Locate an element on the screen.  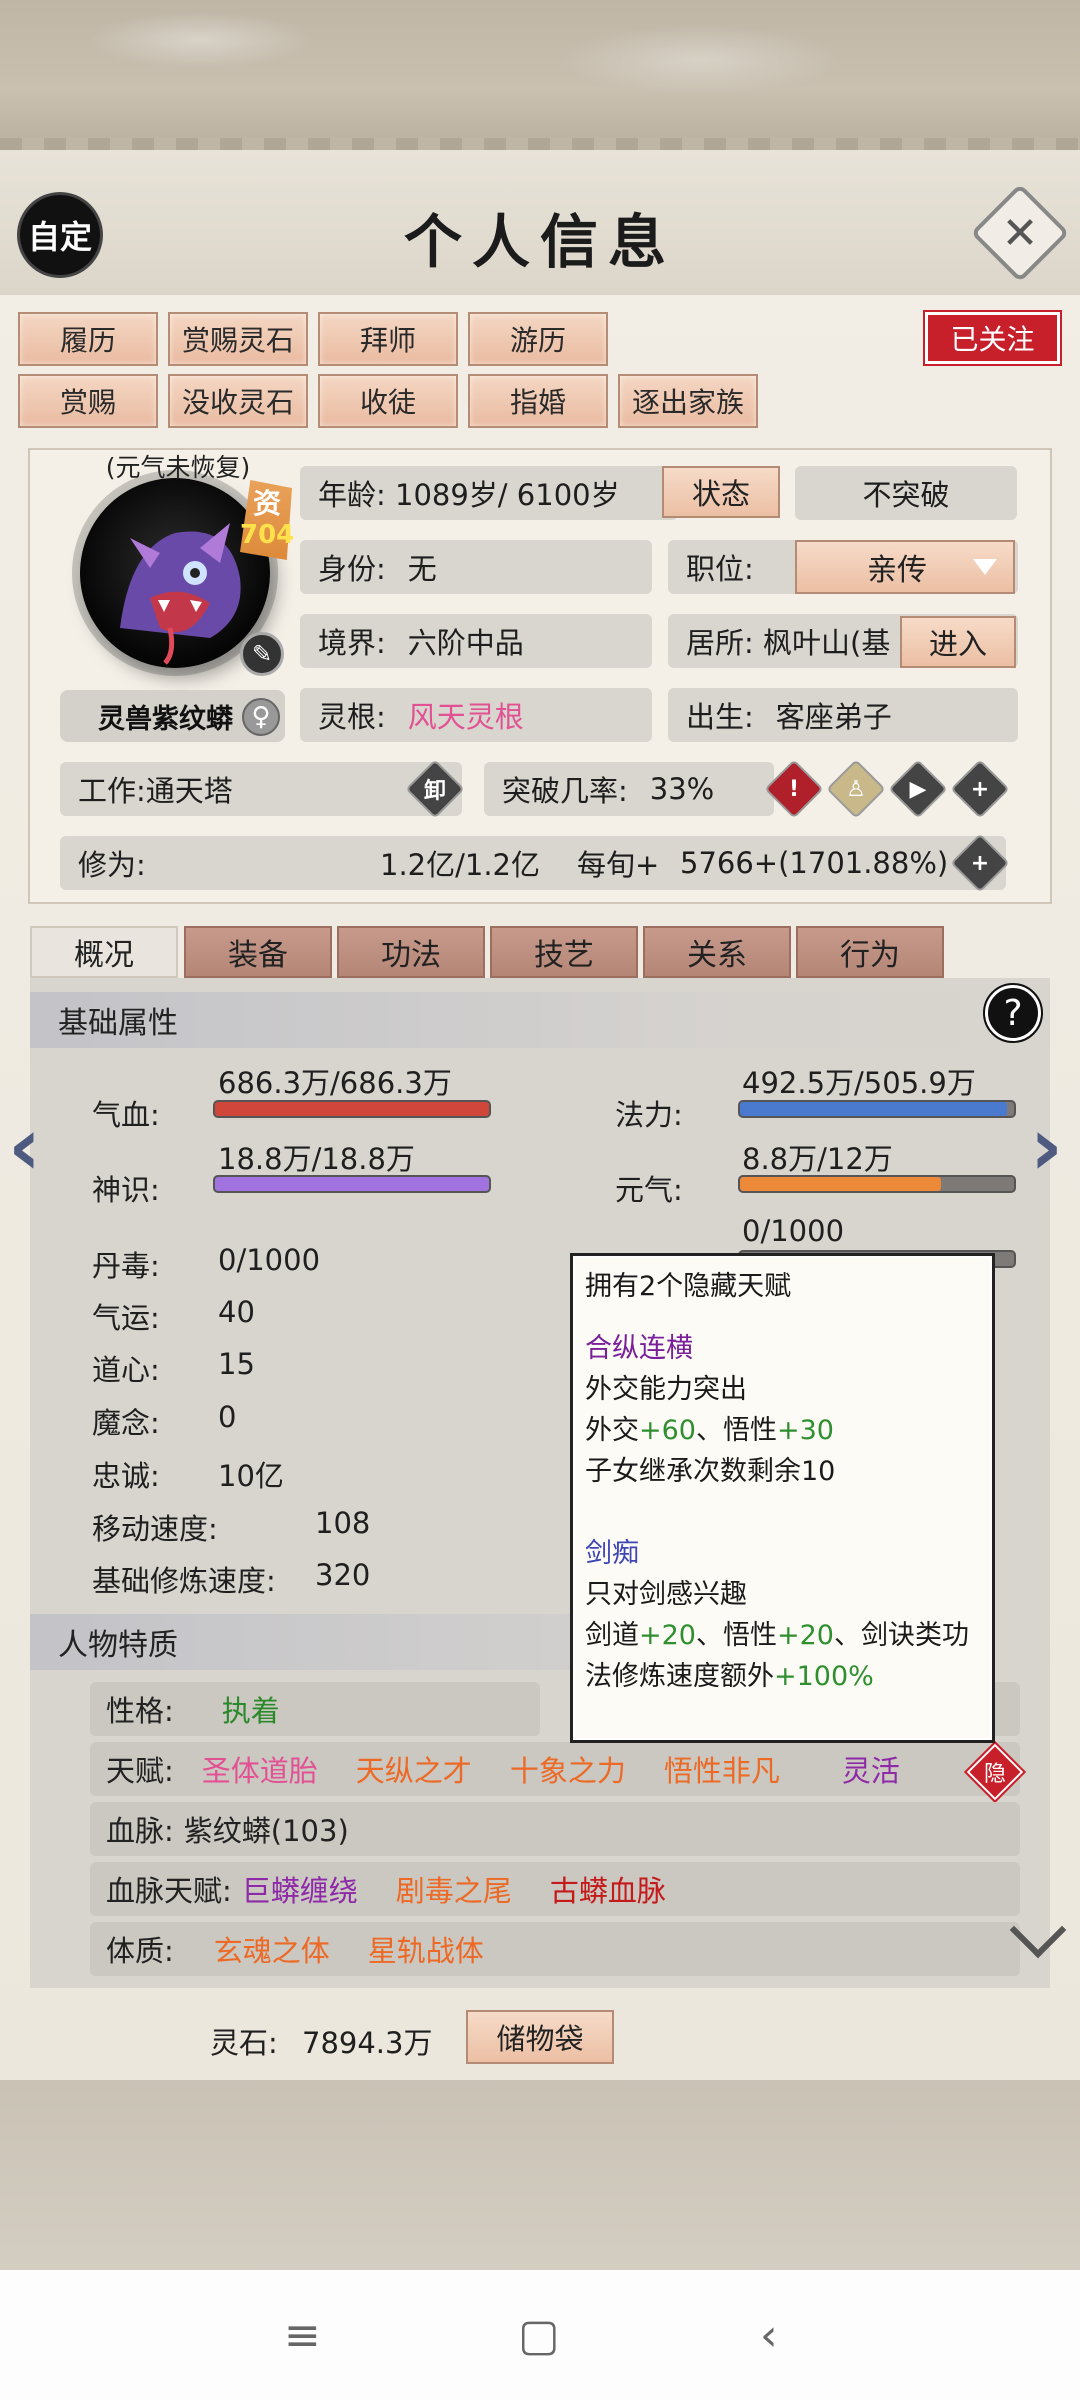
stat-value: 0/1000 is located at coordinates (269, 1260).